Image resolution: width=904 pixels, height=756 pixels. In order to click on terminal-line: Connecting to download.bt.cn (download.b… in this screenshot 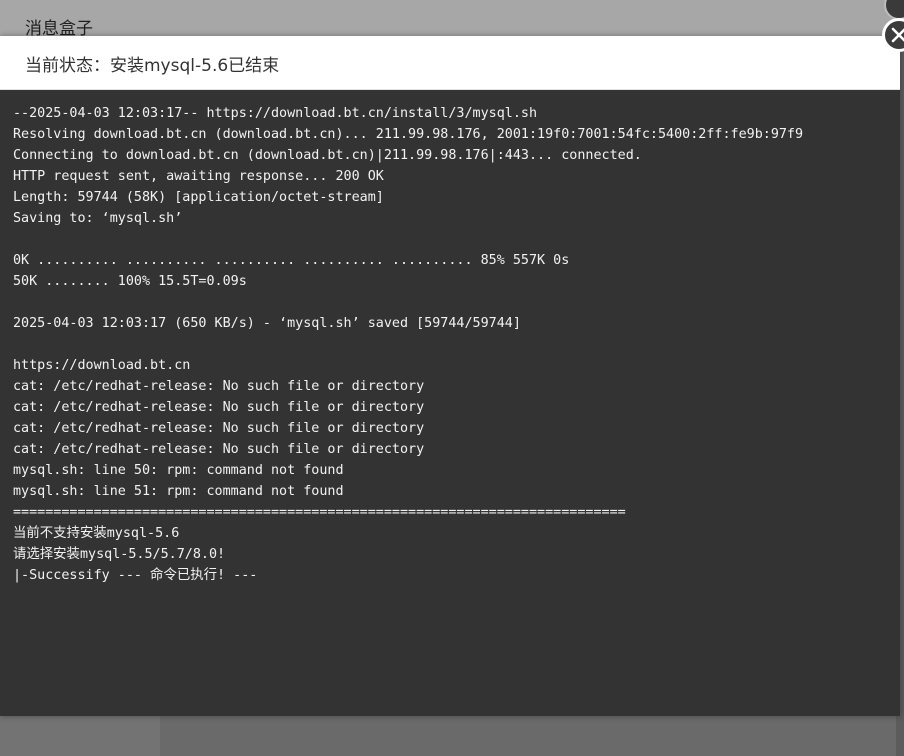, I will do `click(327, 155)`.